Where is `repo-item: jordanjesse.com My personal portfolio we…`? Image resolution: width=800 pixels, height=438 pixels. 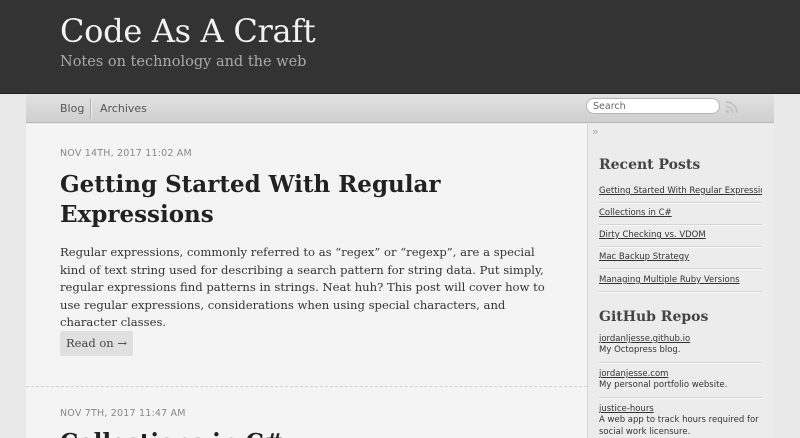 repo-item: jordanjesse.com My personal portfolio we… is located at coordinates (680, 383).